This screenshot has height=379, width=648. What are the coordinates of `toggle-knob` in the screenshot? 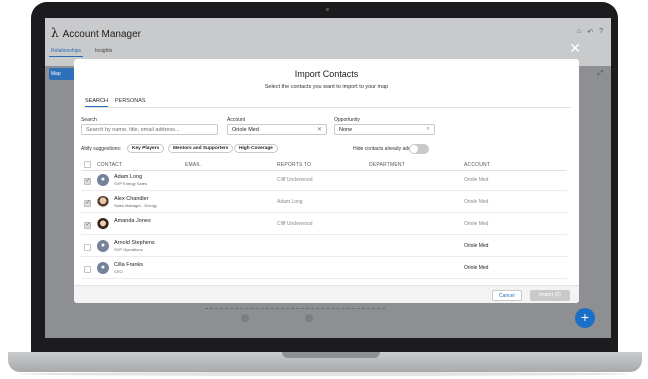 It's located at (414, 149).